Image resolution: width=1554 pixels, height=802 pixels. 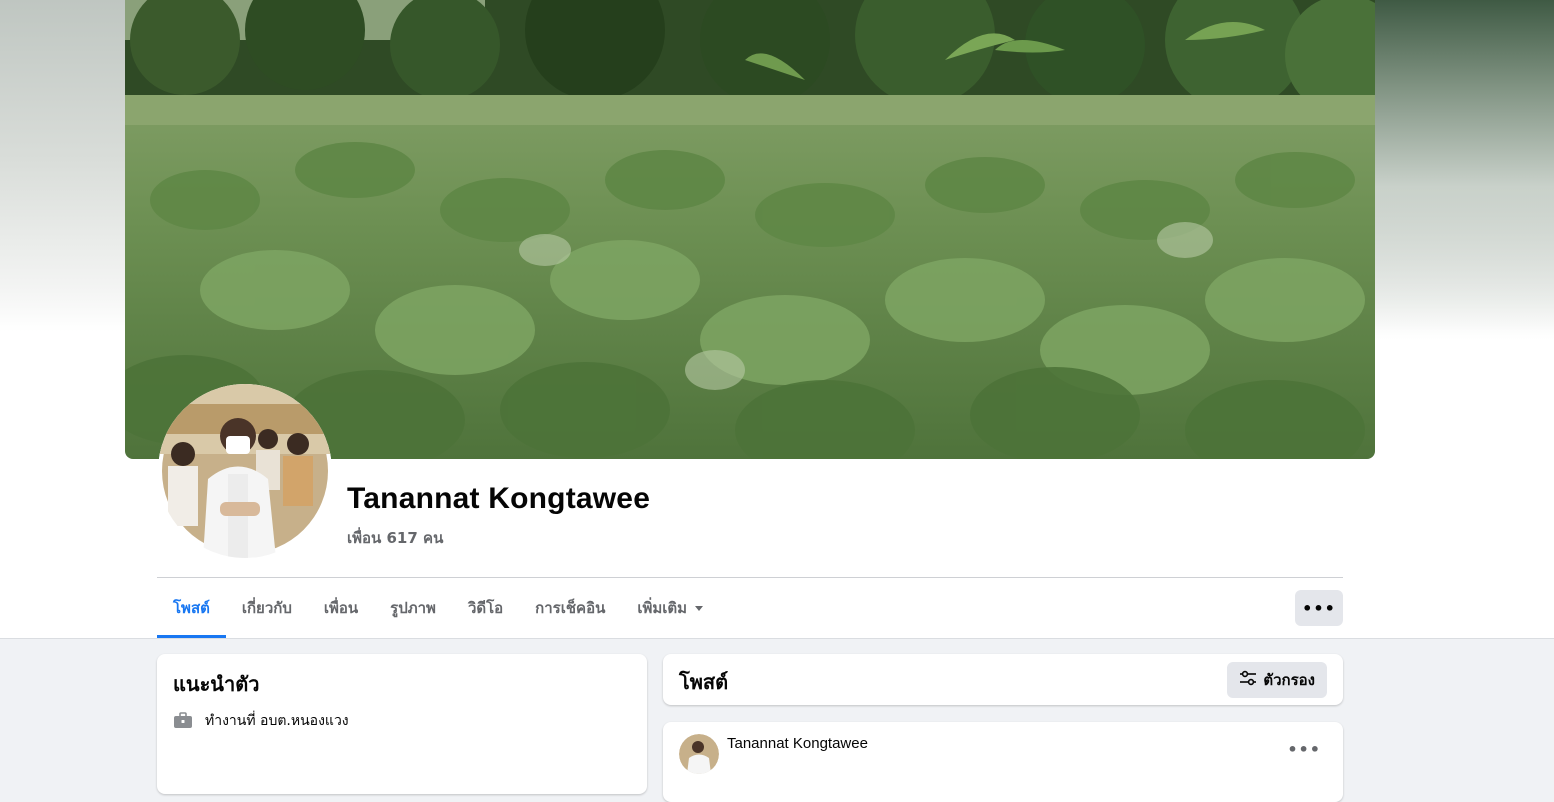 What do you see at coordinates (499, 498) in the screenshot?
I see `profile-name: Tanannat Kongtawee` at bounding box center [499, 498].